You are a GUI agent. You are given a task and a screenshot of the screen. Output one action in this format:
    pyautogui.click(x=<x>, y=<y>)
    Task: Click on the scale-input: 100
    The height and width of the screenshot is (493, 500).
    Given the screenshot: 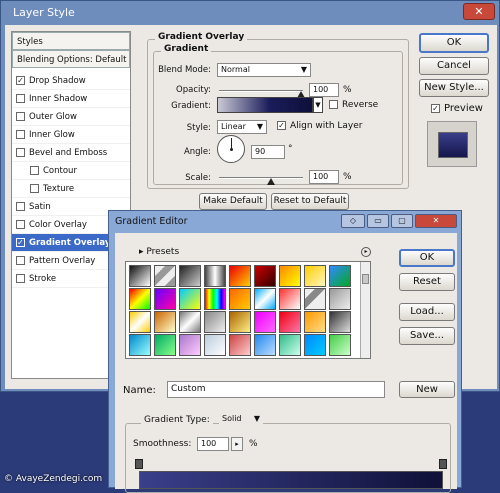 What is the action you would take?
    pyautogui.click(x=324, y=177)
    